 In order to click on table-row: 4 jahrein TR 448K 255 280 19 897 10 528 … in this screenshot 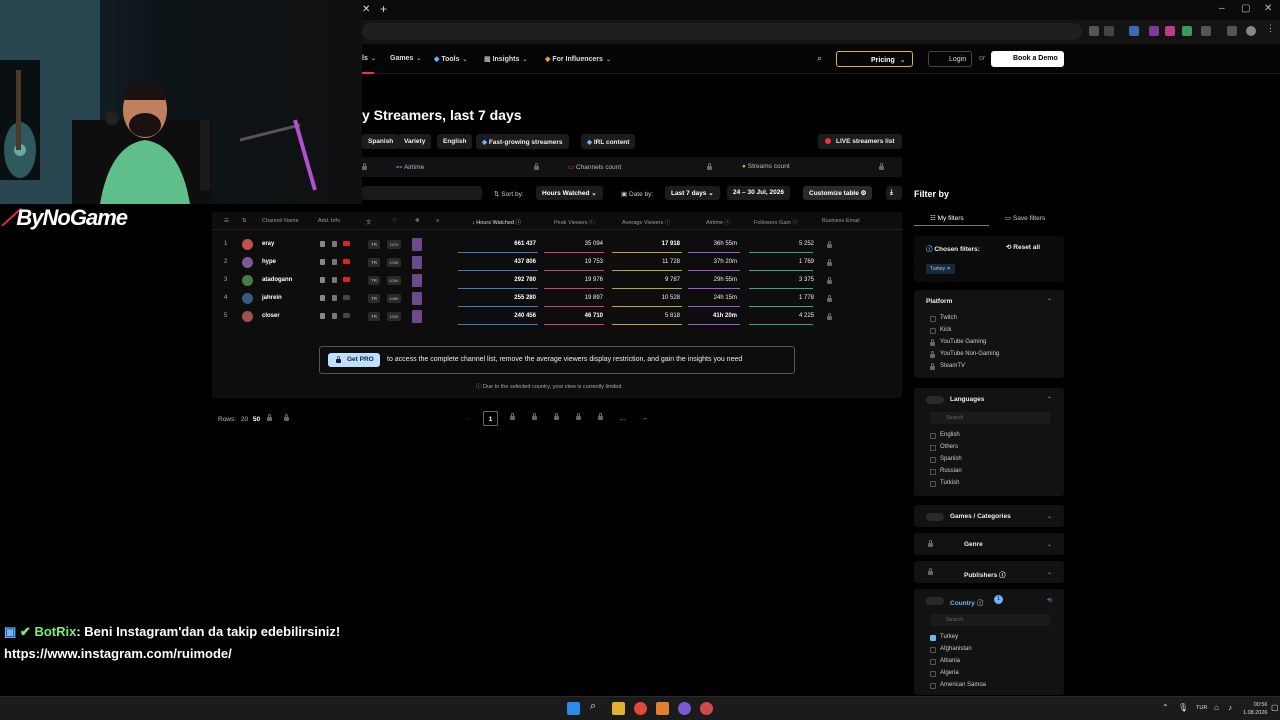, I will do `click(557, 299)`.